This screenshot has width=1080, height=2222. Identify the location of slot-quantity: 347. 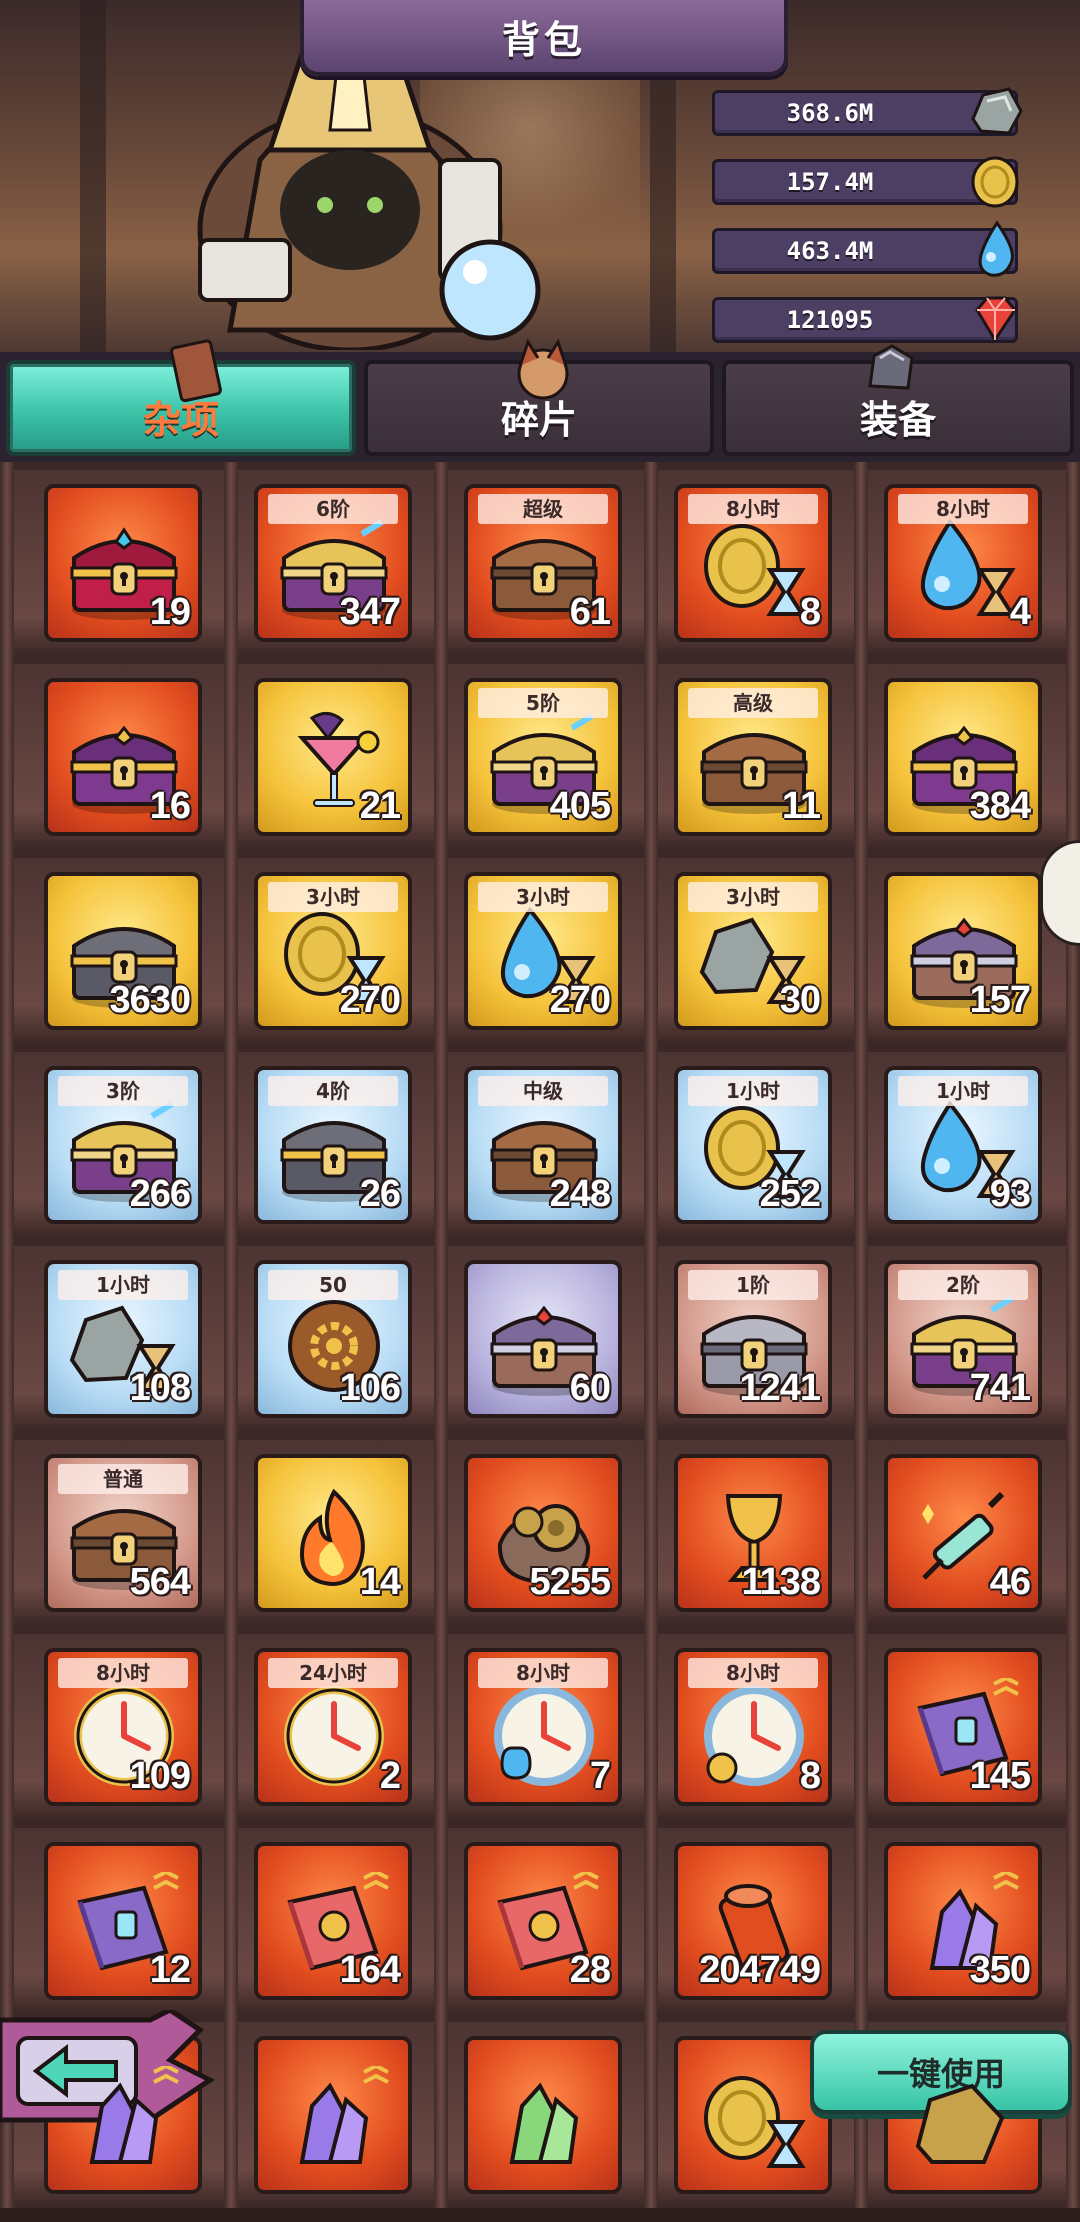
(370, 612).